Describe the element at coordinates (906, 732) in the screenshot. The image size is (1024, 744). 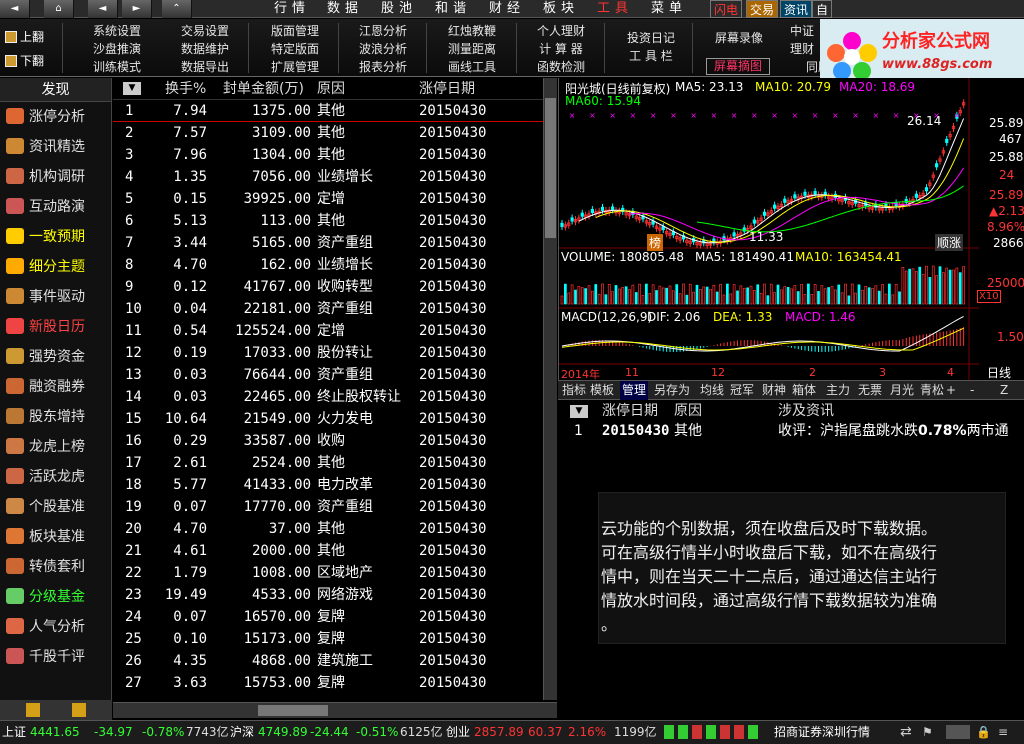
I see `connection-icon: ⇄` at that location.